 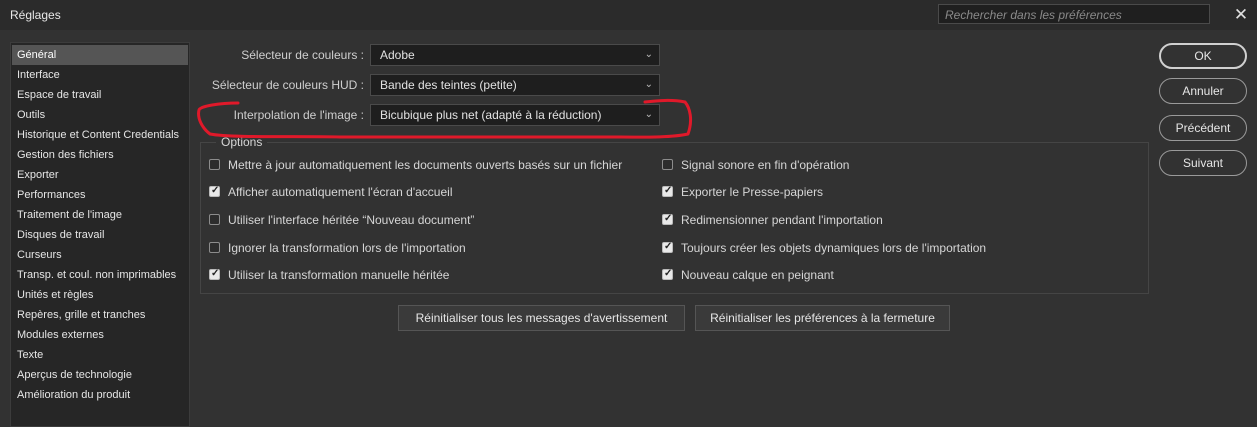 What do you see at coordinates (100, 275) in the screenshot?
I see `sidebar-item-transparency: Transp. et coul. non imprimables` at bounding box center [100, 275].